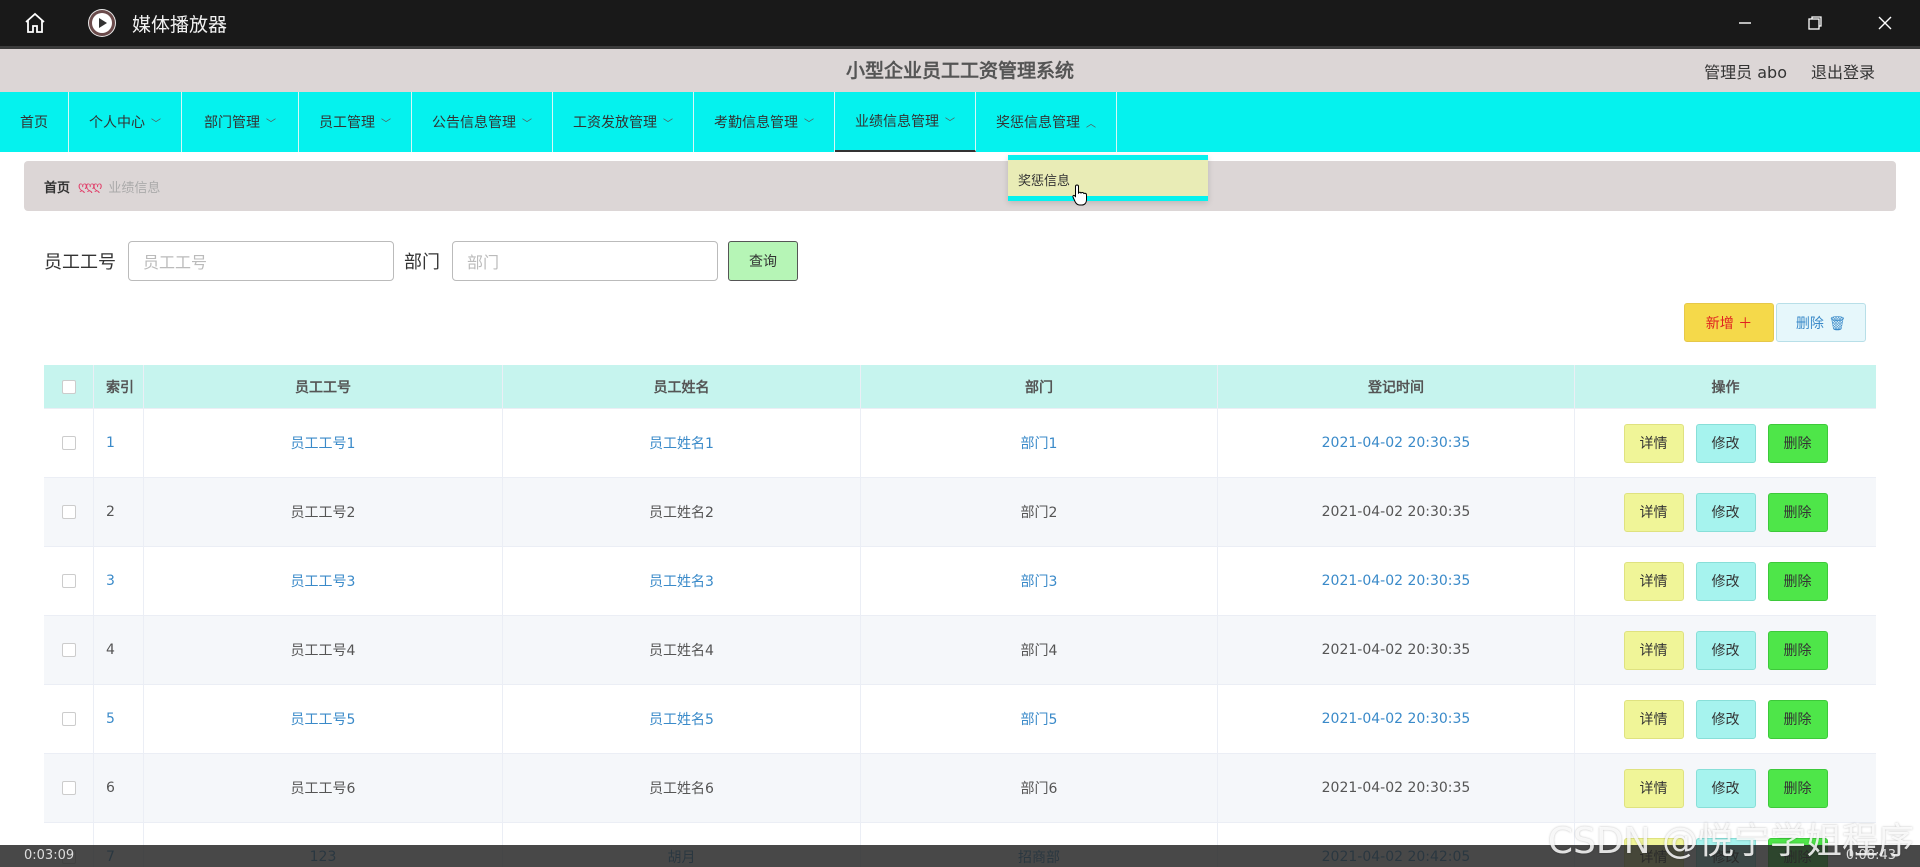 The image size is (1920, 867). I want to click on row-emp-no: 员工工号5, so click(323, 719).